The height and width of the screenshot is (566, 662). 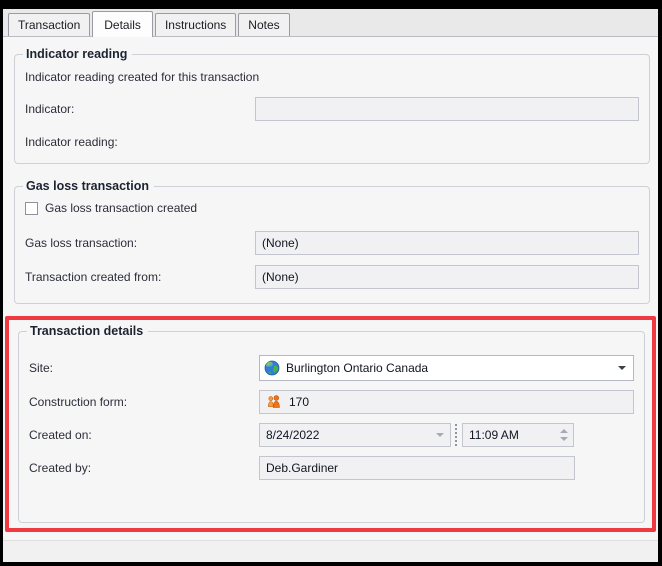 I want to click on transaction-created-from-field: (None), so click(x=447, y=277).